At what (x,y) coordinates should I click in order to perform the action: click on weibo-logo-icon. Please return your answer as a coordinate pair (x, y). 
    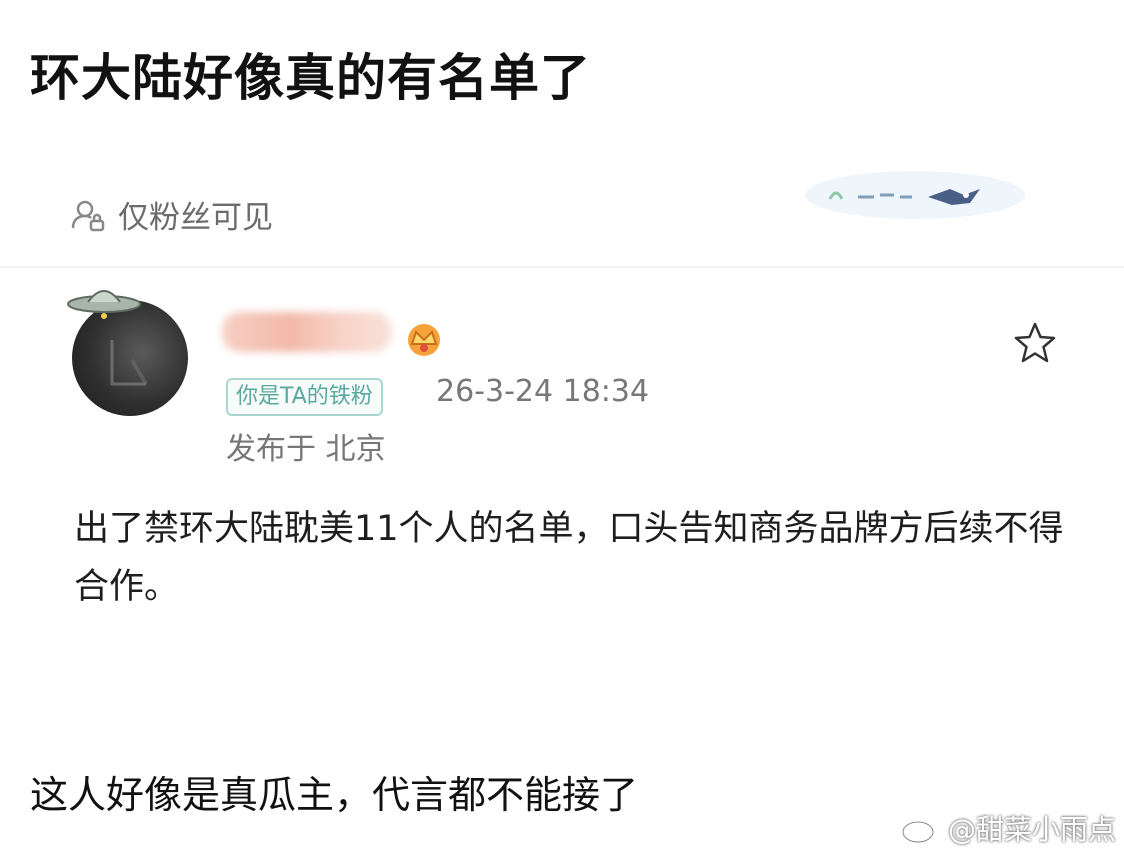
    Looking at the image, I should click on (920, 829).